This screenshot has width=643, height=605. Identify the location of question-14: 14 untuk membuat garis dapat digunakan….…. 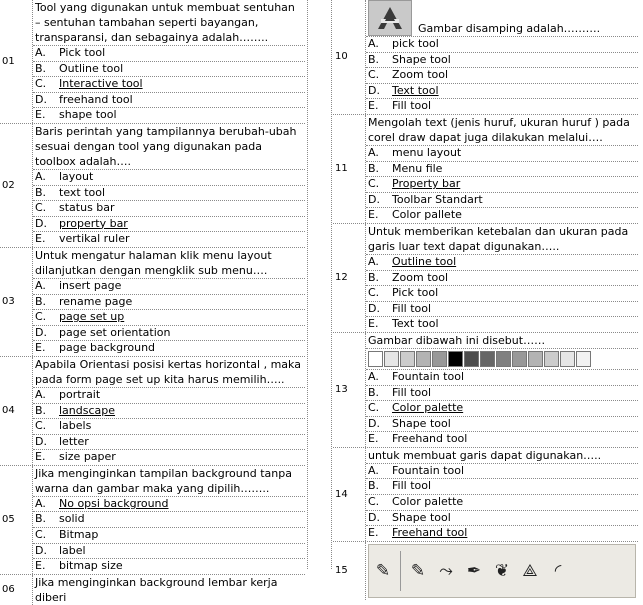
(485, 494).